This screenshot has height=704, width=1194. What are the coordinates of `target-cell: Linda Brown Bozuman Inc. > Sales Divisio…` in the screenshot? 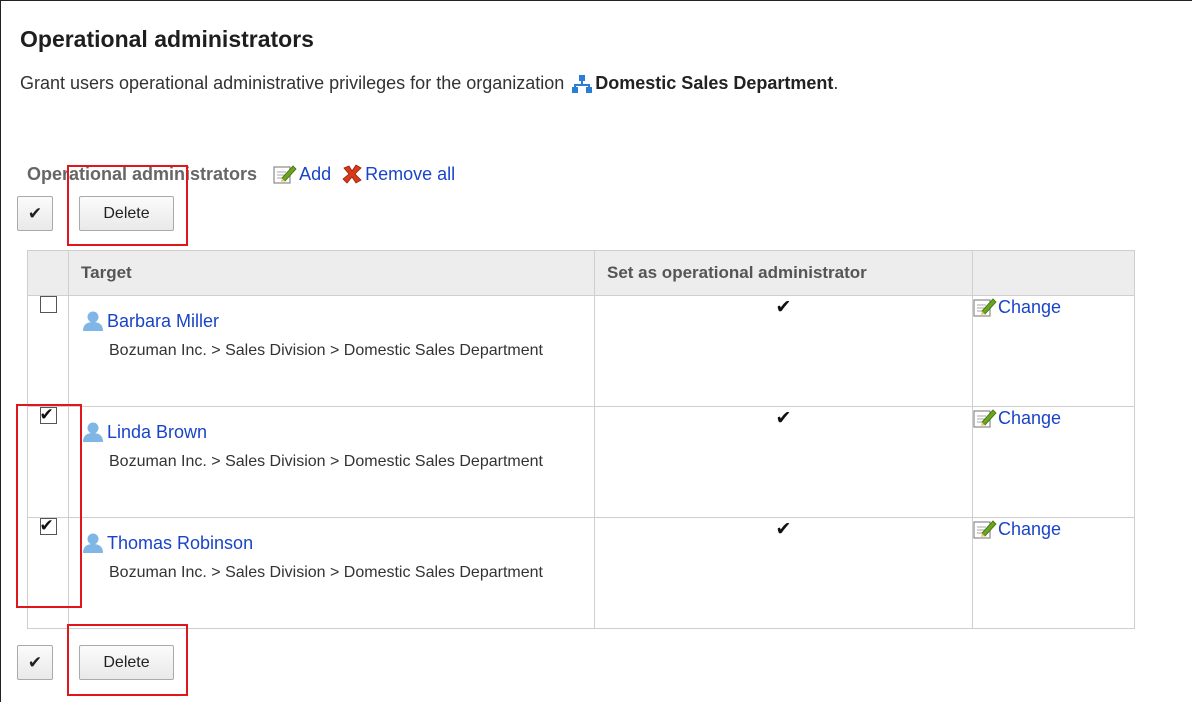 It's located at (331, 462).